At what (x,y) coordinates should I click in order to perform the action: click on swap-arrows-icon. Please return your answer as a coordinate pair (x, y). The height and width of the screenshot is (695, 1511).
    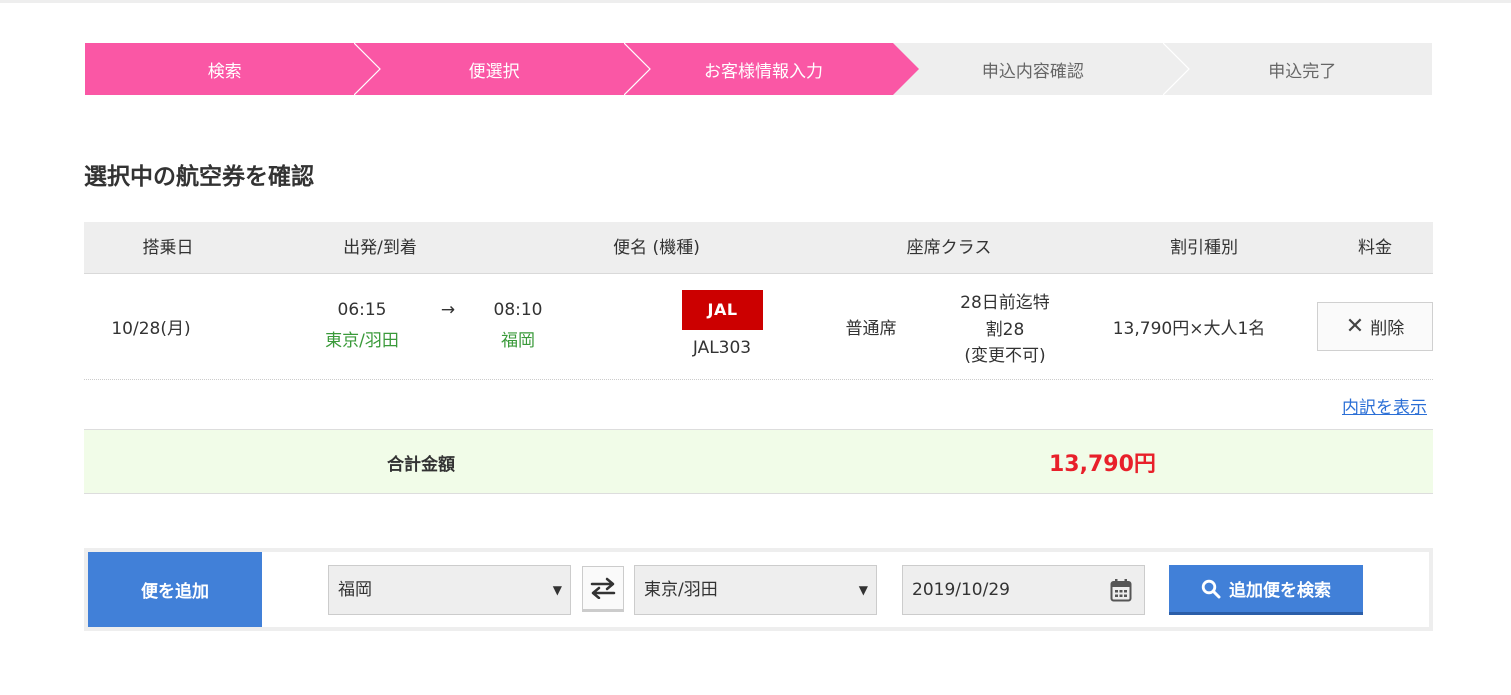
    Looking at the image, I should click on (603, 588).